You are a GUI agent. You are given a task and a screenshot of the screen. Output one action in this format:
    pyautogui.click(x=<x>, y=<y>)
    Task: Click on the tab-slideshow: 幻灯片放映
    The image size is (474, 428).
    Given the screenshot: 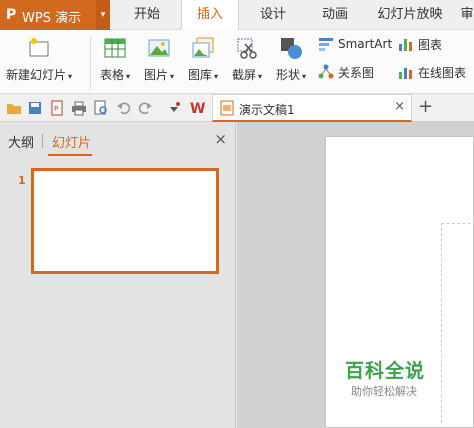 What is the action you would take?
    pyautogui.click(x=410, y=15)
    